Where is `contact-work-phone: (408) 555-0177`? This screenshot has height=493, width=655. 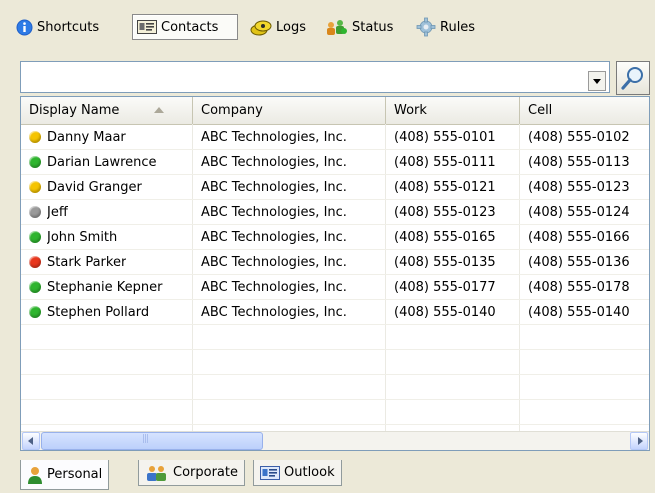
contact-work-phone: (408) 555-0177 is located at coordinates (445, 287).